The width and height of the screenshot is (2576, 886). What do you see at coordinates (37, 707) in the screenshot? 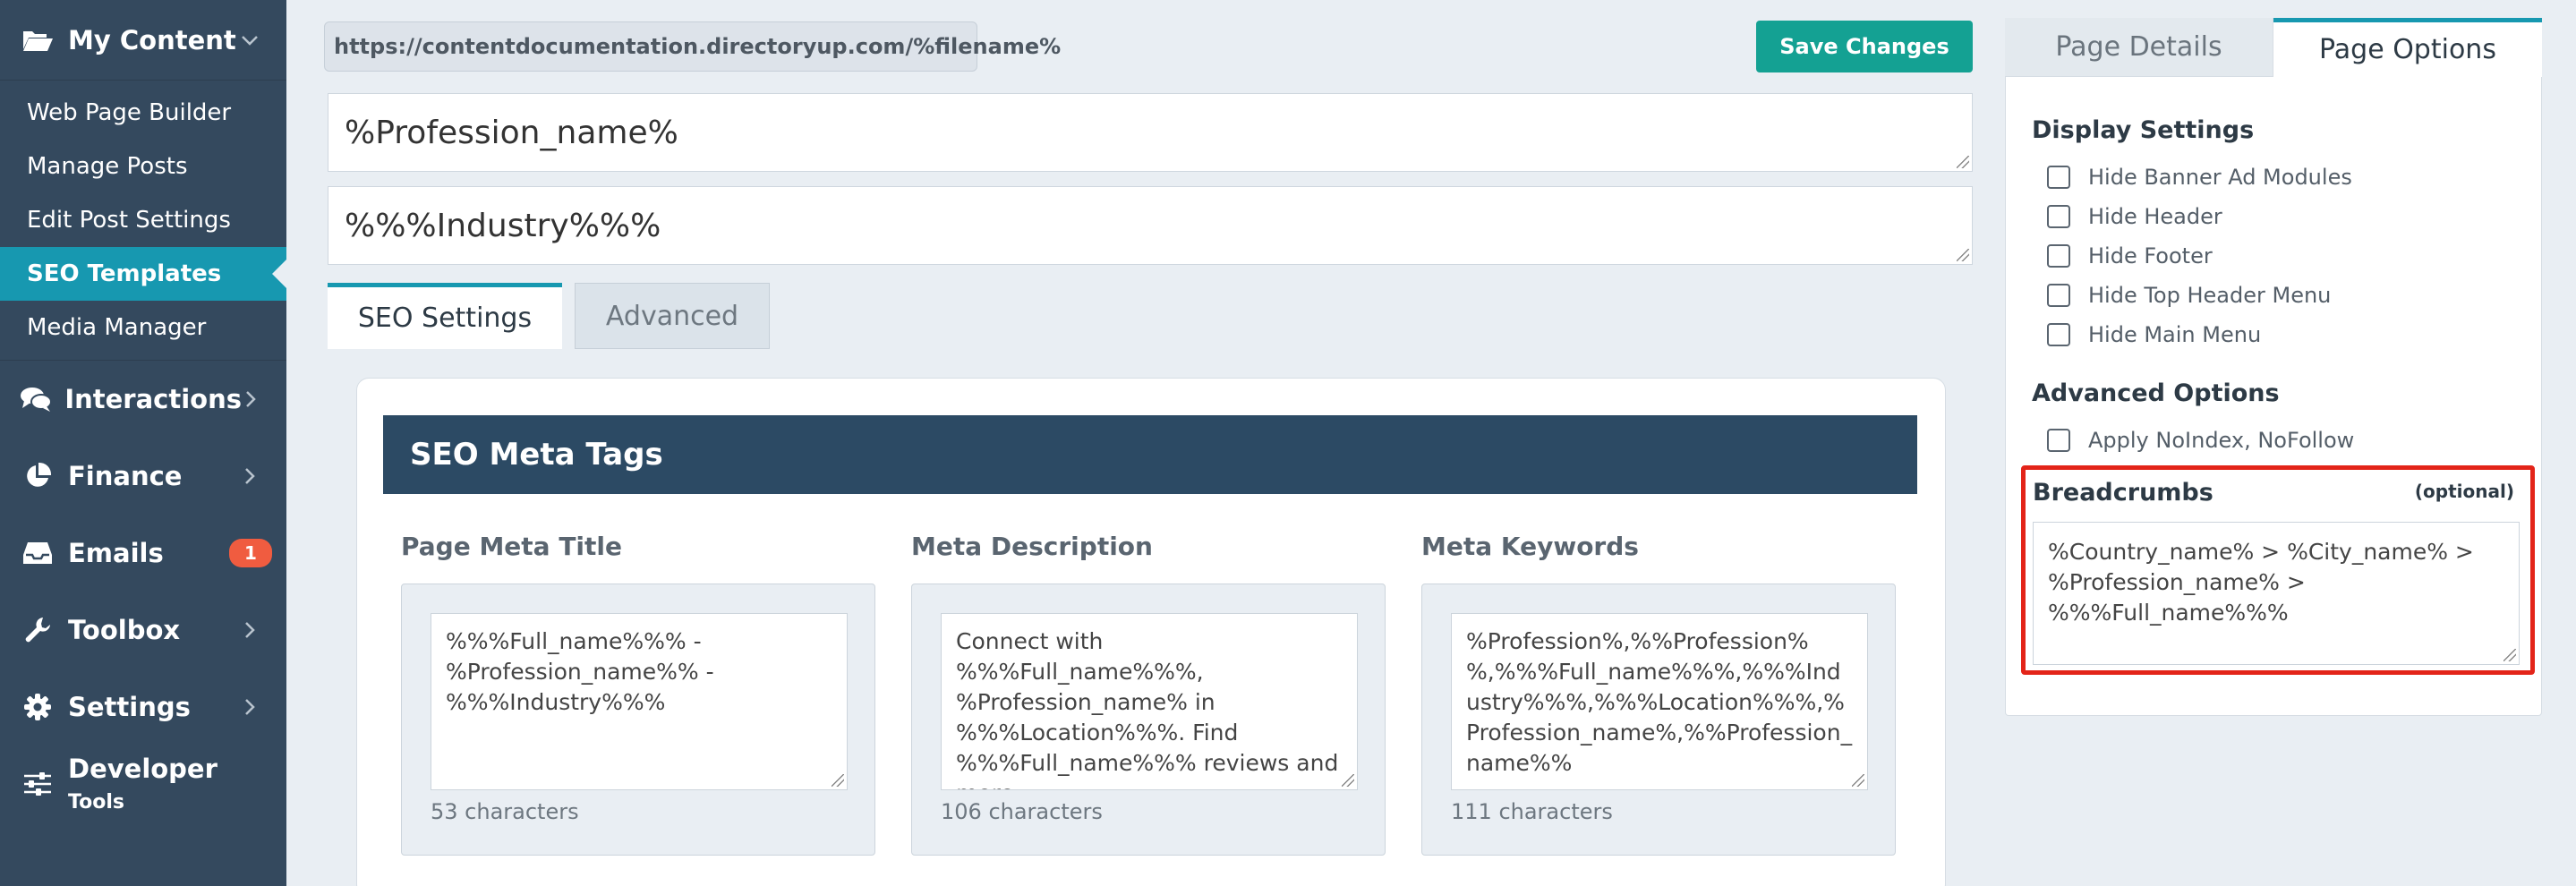
I see `gear-icon` at bounding box center [37, 707].